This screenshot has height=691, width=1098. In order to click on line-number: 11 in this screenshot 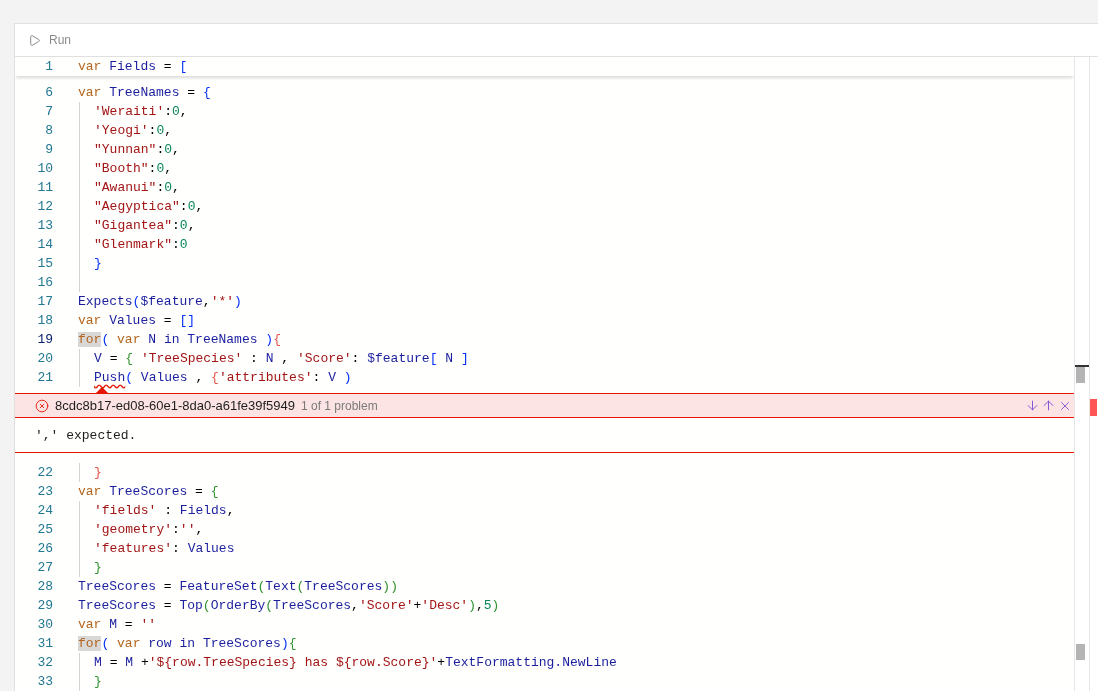, I will do `click(44, 187)`.